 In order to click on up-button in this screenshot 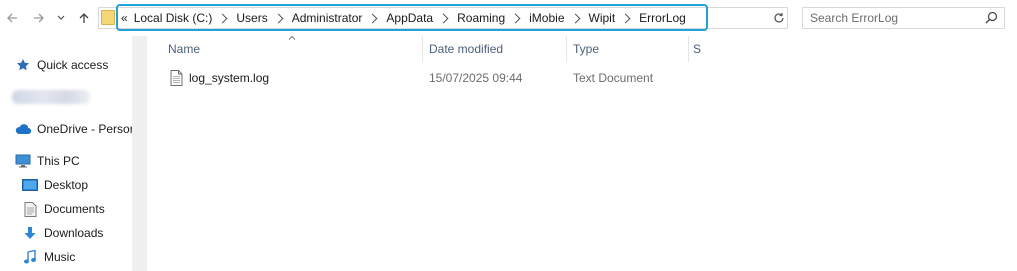, I will do `click(84, 18)`.